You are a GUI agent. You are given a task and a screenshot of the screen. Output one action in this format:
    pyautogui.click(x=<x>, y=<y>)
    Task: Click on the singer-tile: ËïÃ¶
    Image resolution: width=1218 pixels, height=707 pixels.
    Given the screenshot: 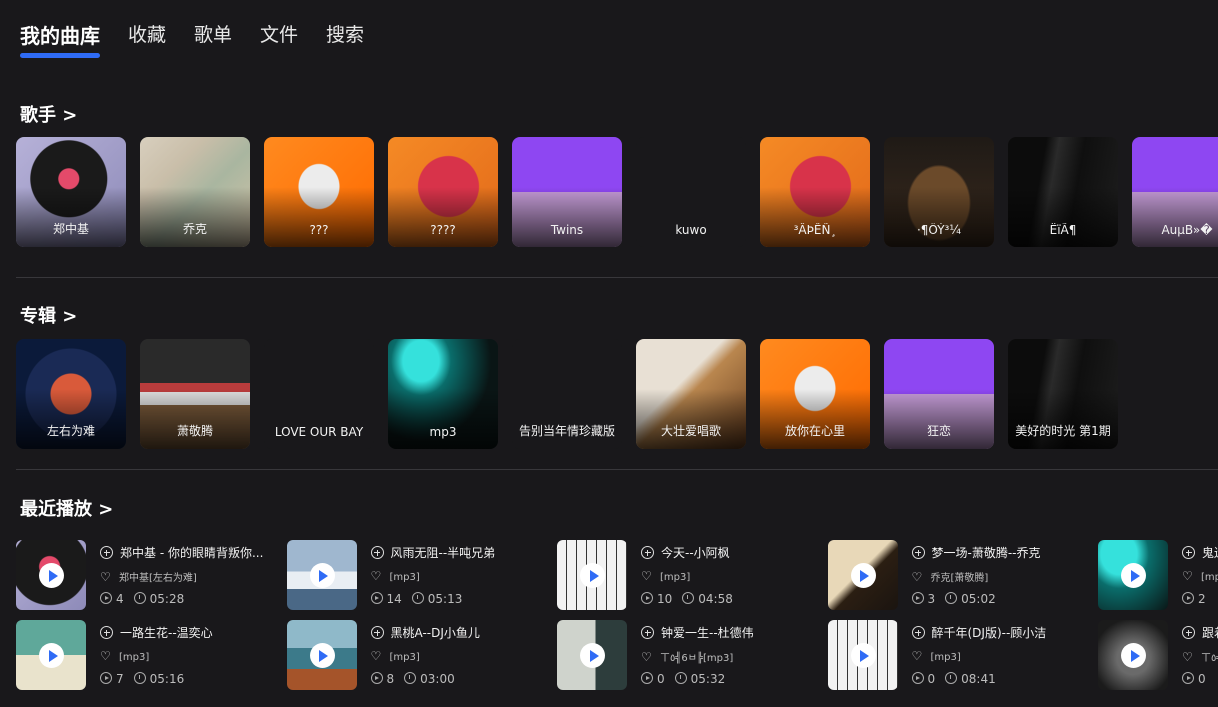 What is the action you would take?
    pyautogui.click(x=1063, y=192)
    